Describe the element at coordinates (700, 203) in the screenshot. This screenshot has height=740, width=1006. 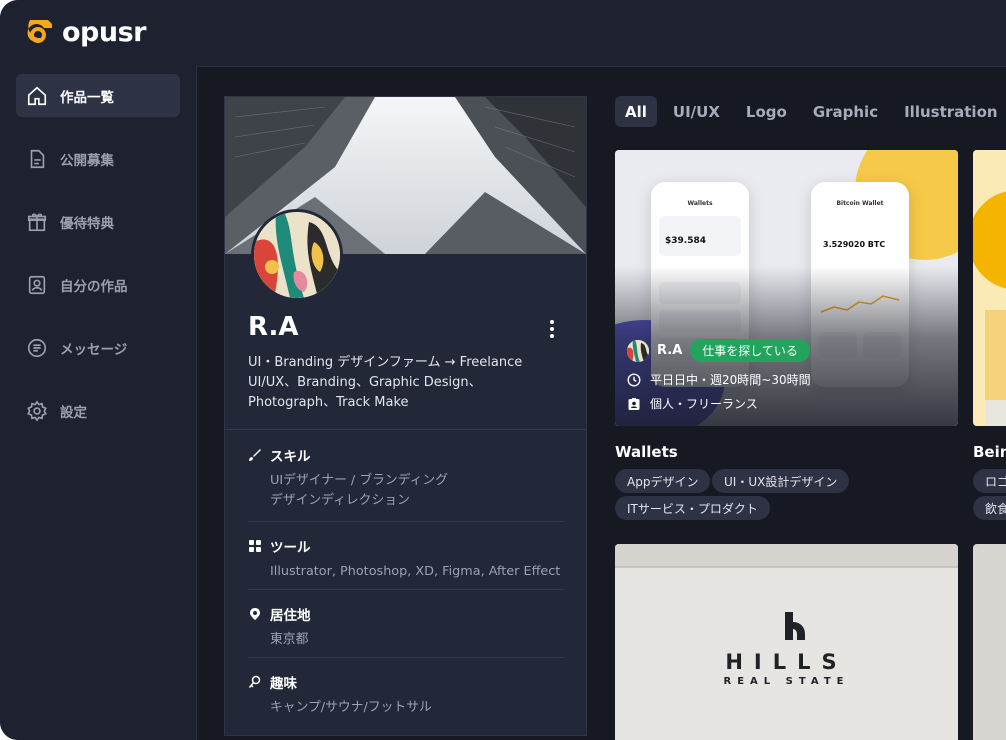
I see `mockup-title: Wallets` at that location.